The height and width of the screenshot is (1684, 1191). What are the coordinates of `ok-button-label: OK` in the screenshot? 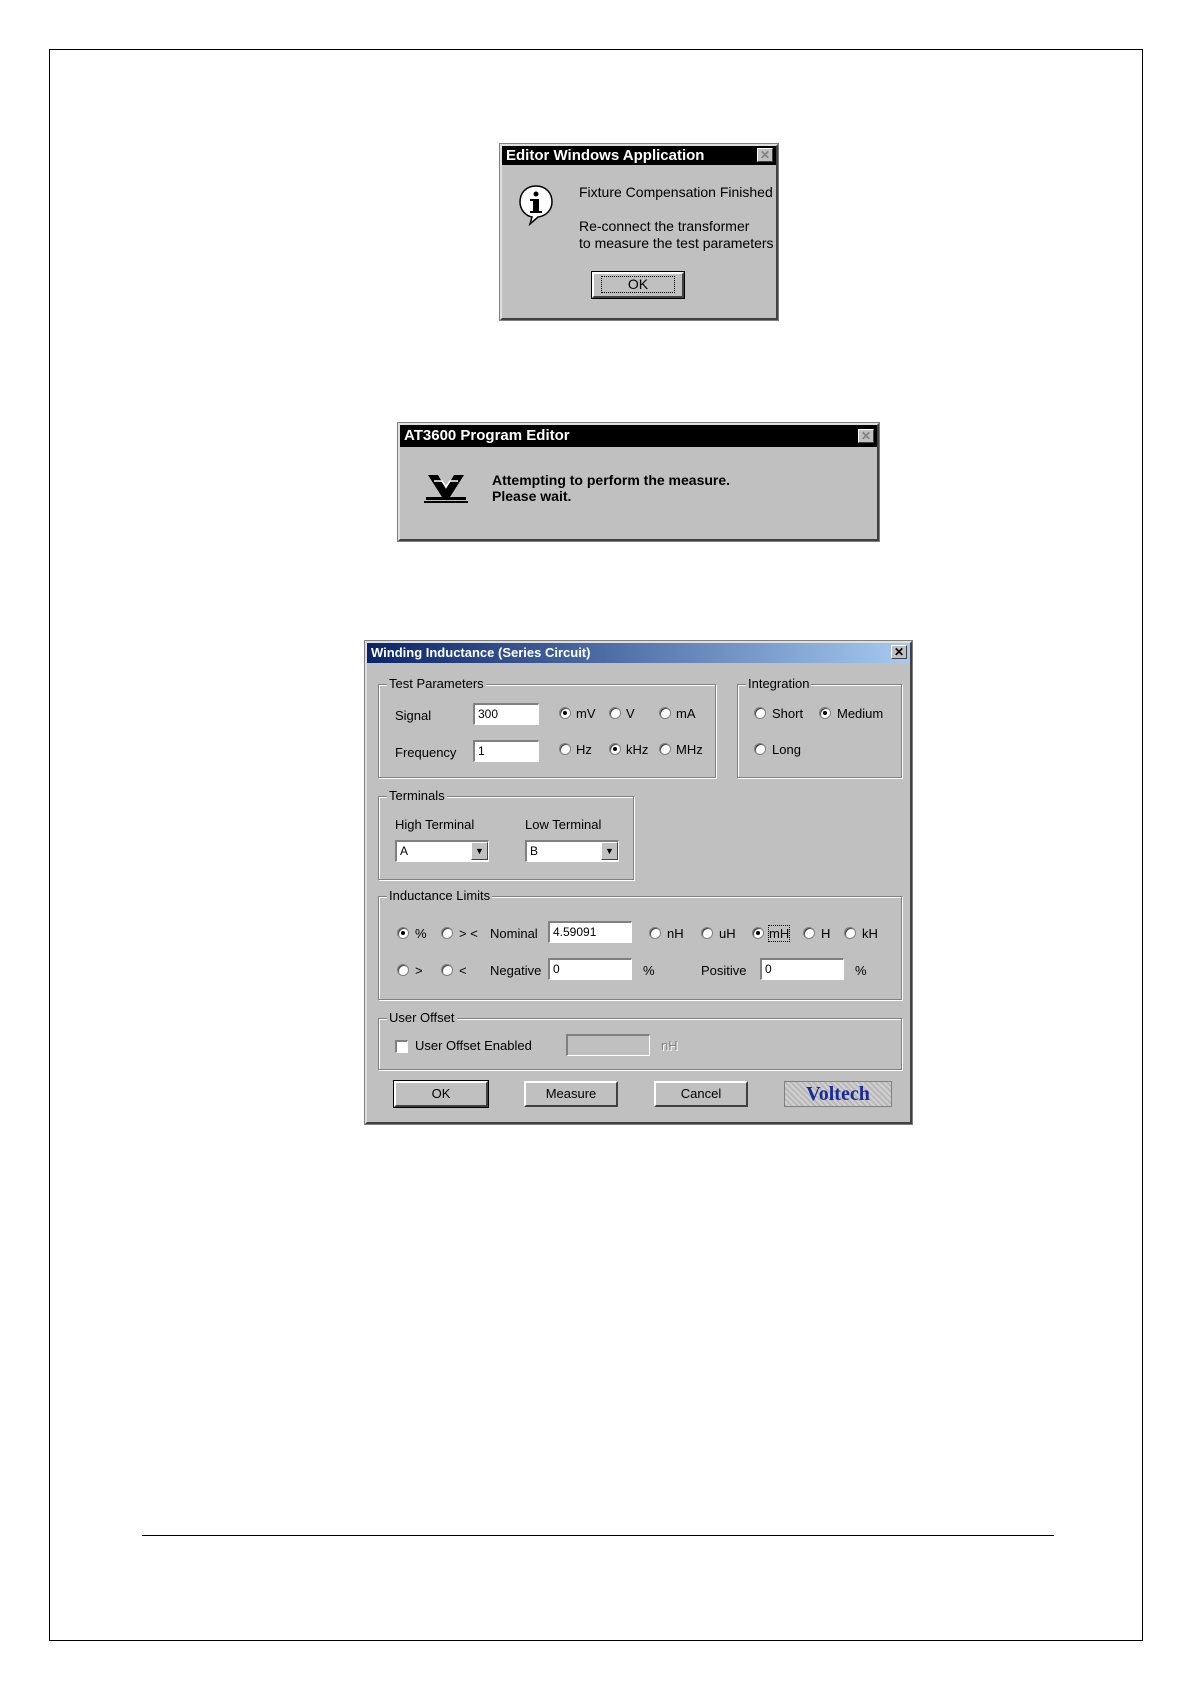 It's located at (638, 284).